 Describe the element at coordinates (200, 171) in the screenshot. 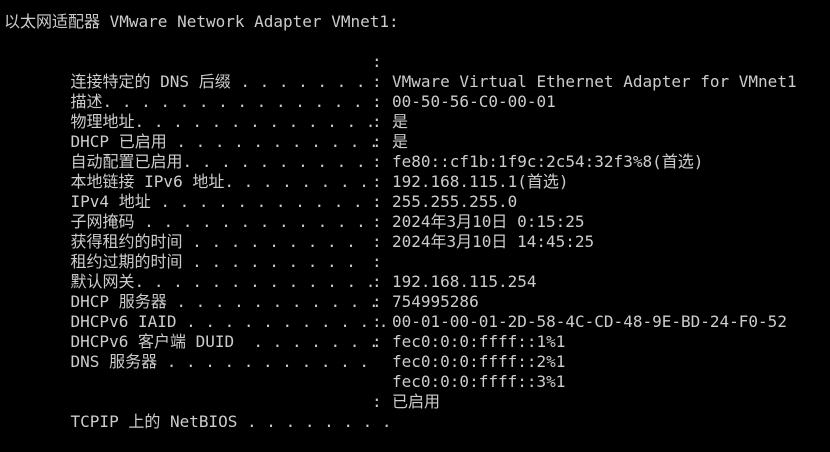

I see `row-link-local-ipv6: 本地链接 IPv6 地址. . . . . . . .` at that location.